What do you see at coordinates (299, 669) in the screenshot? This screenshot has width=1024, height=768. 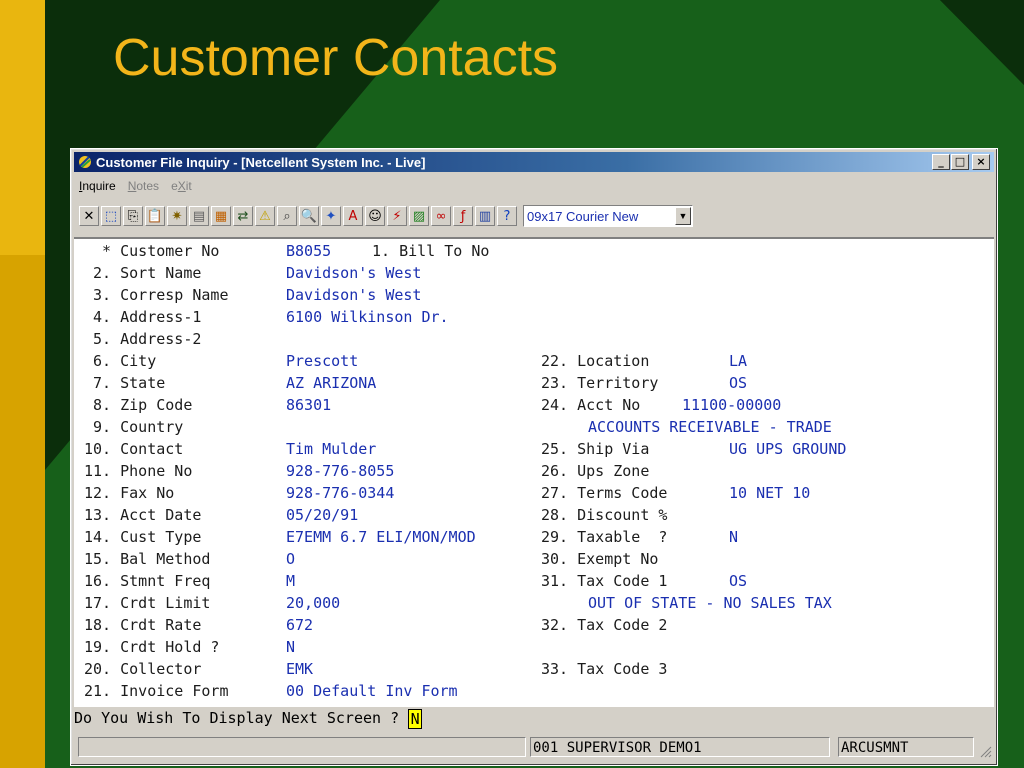 I see `field-value: EMK` at bounding box center [299, 669].